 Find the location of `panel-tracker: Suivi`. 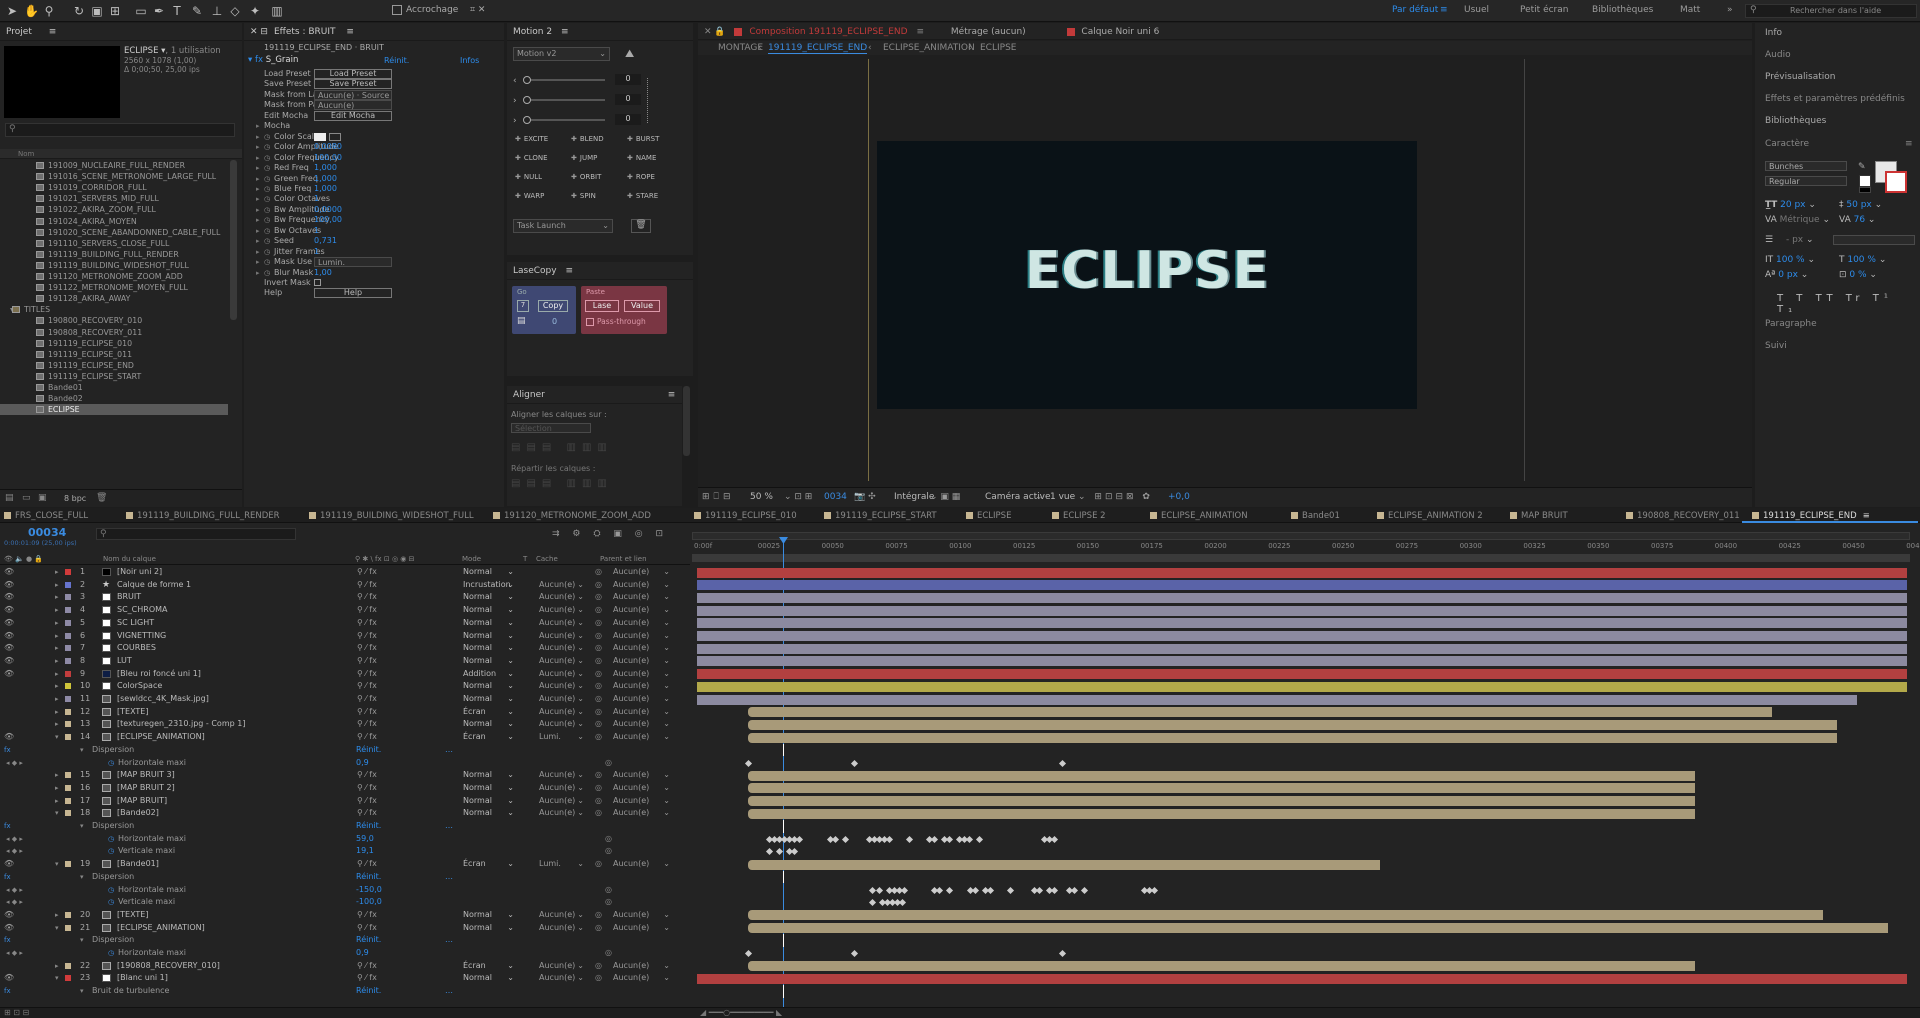

panel-tracker: Suivi is located at coordinates (1776, 346).